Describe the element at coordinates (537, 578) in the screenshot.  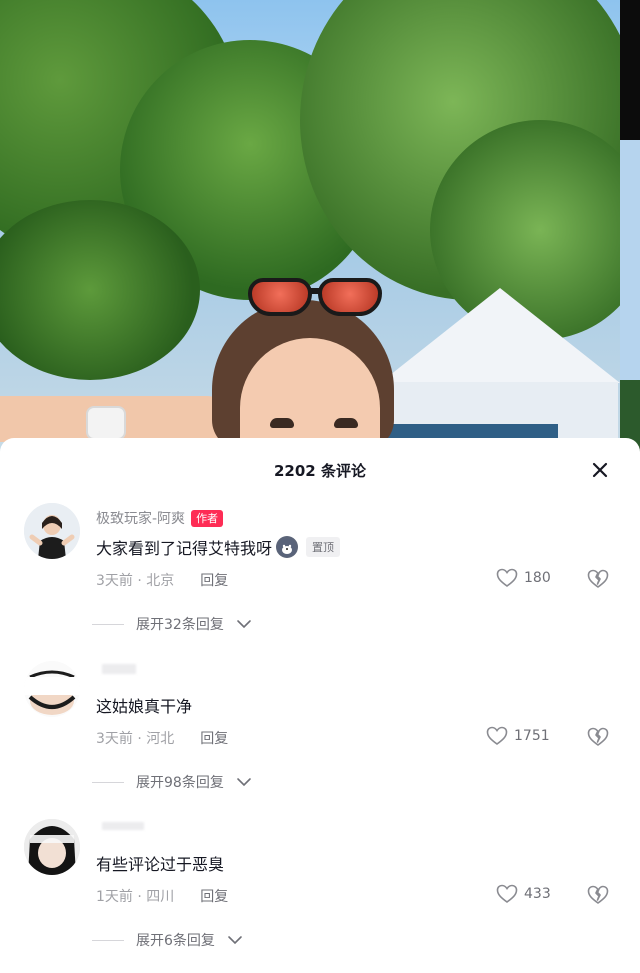
I see `like-count: 180` at that location.